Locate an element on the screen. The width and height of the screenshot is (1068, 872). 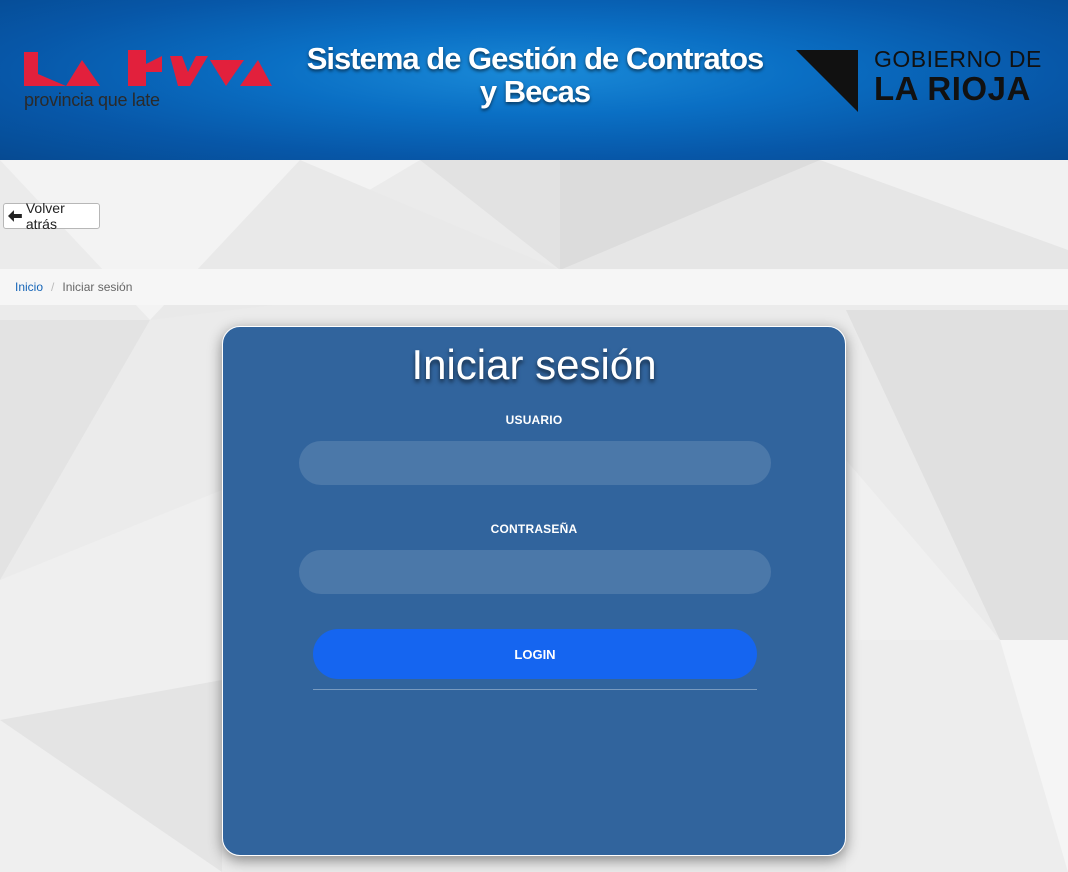
title-line-2: y Becas is located at coordinates (535, 91).